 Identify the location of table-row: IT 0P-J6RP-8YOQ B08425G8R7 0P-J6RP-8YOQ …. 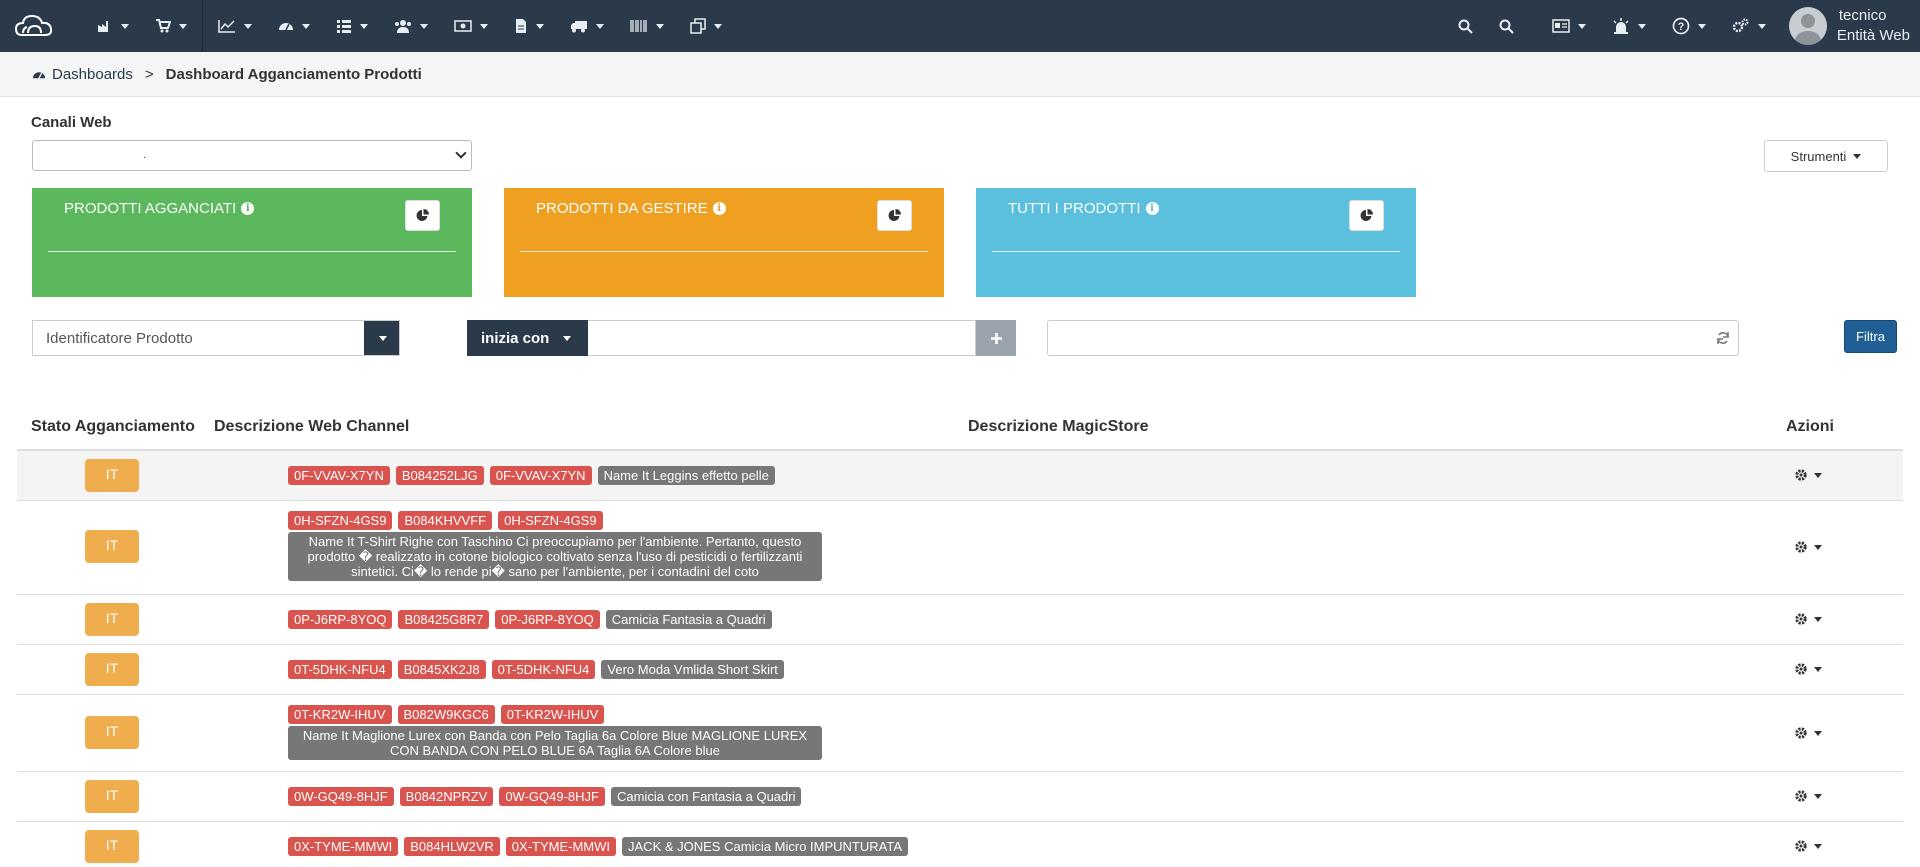
(960, 620).